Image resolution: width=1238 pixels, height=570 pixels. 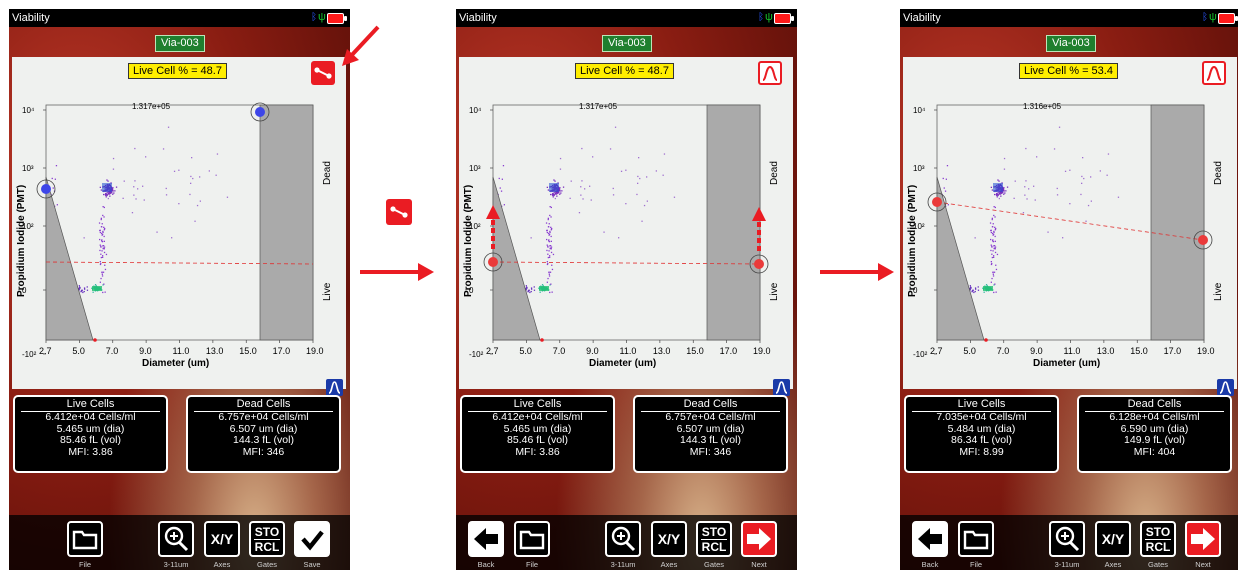 I want to click on live-cells-concentration: 7.035e+04 Cells/ml, so click(x=981, y=417).